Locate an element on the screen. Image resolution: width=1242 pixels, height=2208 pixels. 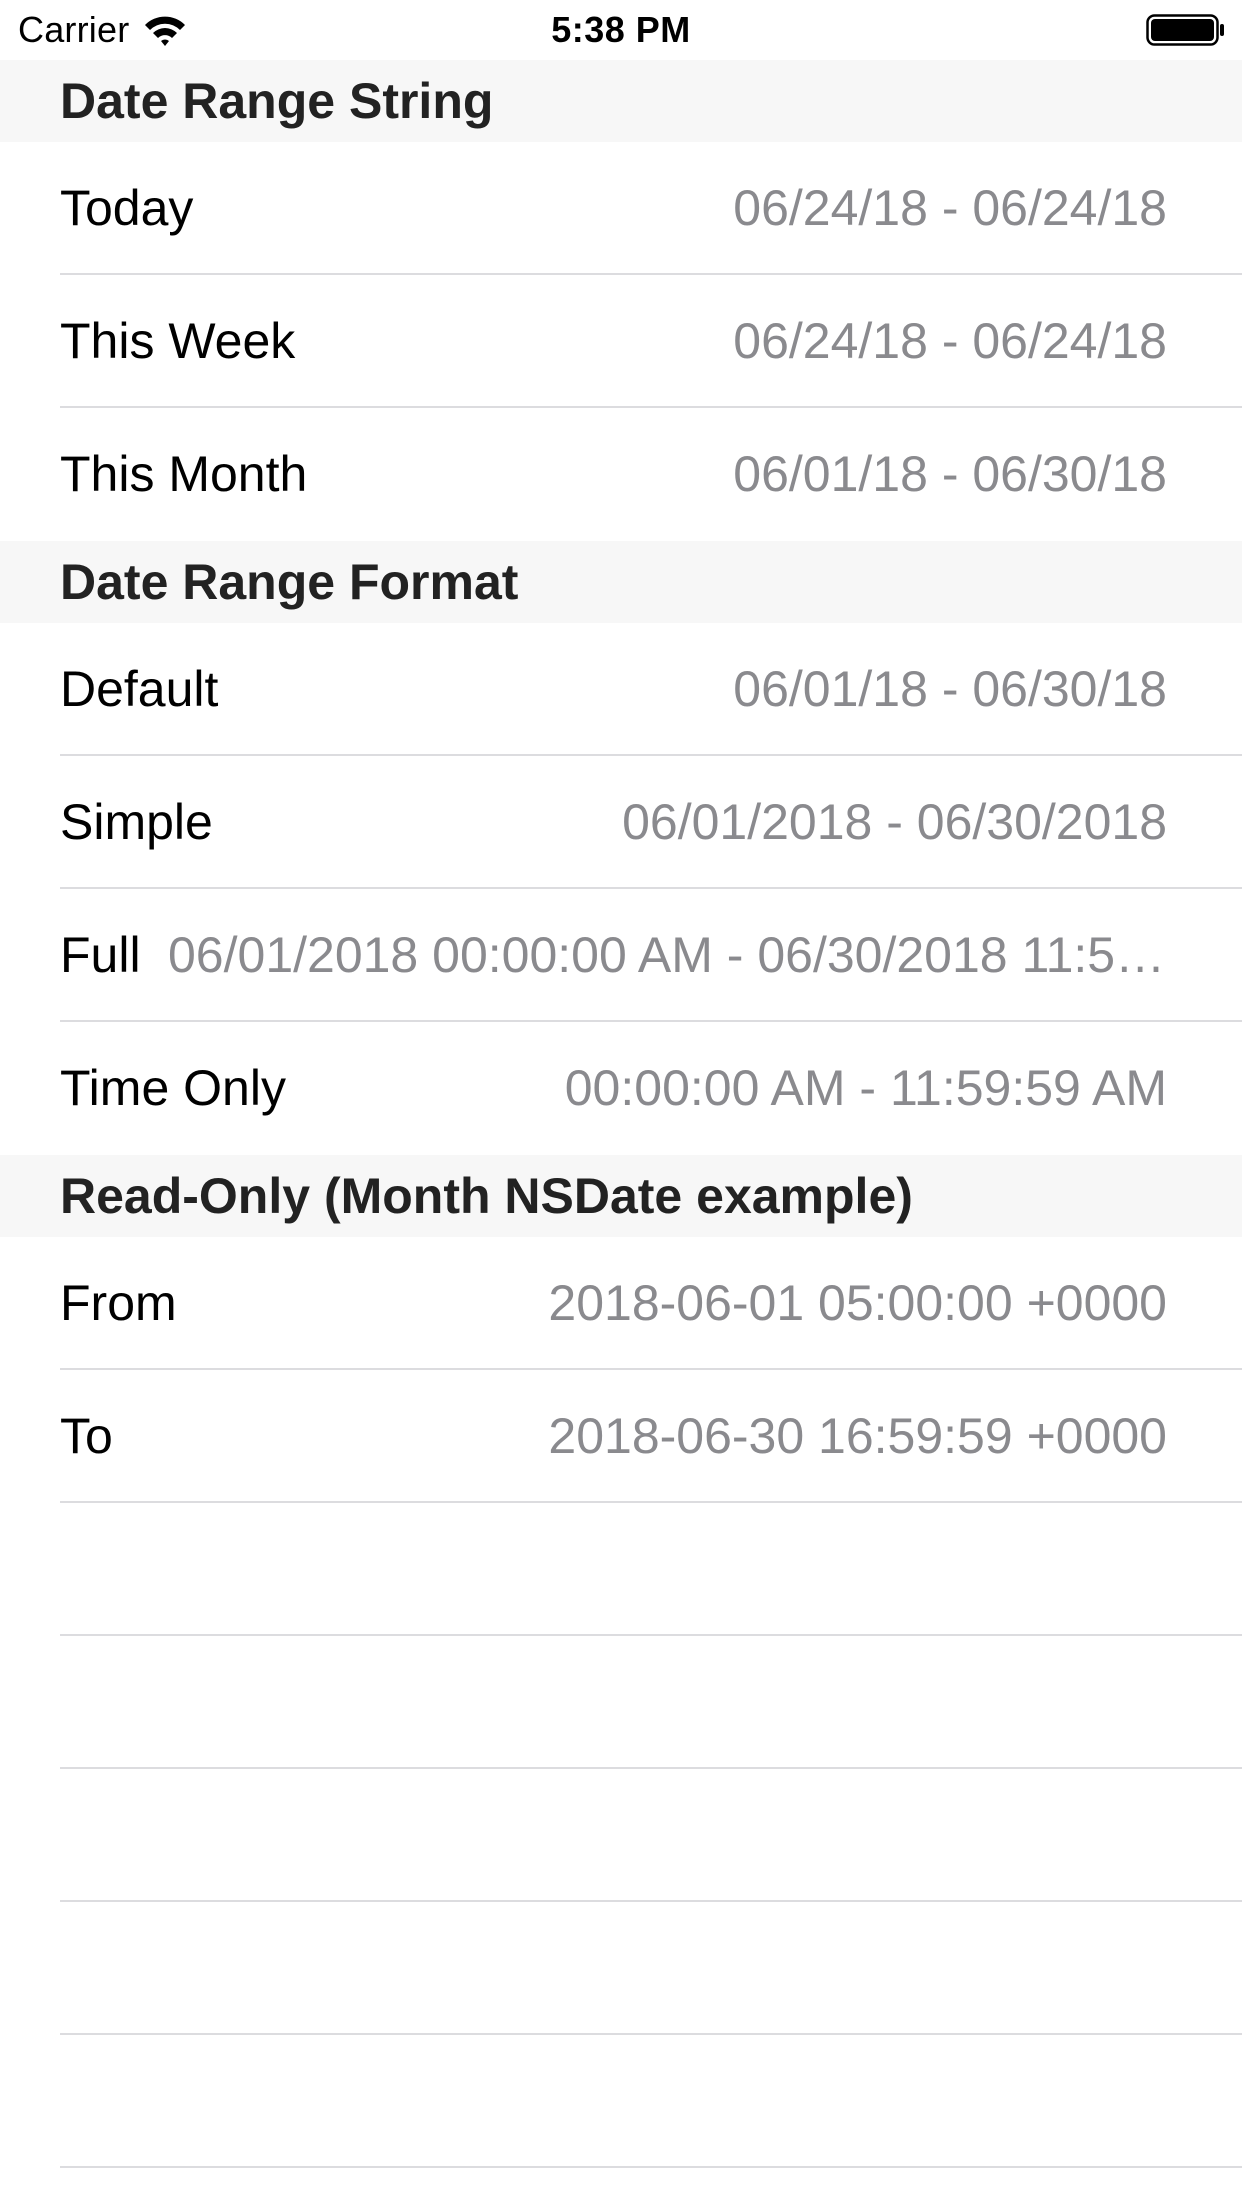
table-row: Simple 06/01/2018 - 06/30/2018 is located at coordinates (621, 822).